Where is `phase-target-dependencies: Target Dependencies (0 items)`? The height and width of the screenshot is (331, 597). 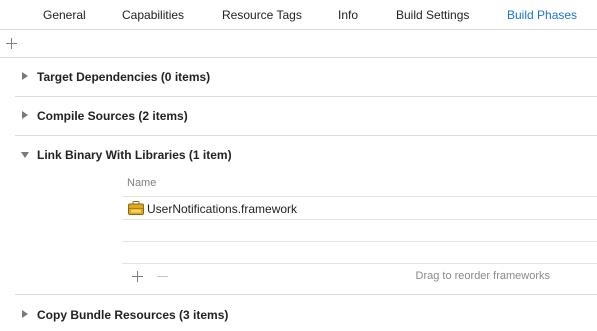 phase-target-dependencies: Target Dependencies (0 items) is located at coordinates (298, 77).